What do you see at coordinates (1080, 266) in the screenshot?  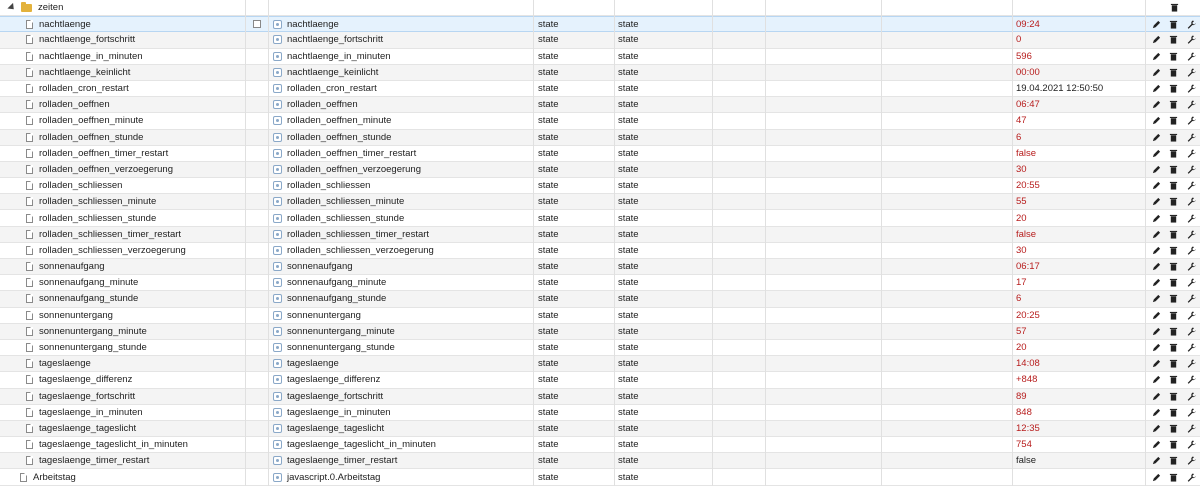 I see `value-cell: 06:17` at bounding box center [1080, 266].